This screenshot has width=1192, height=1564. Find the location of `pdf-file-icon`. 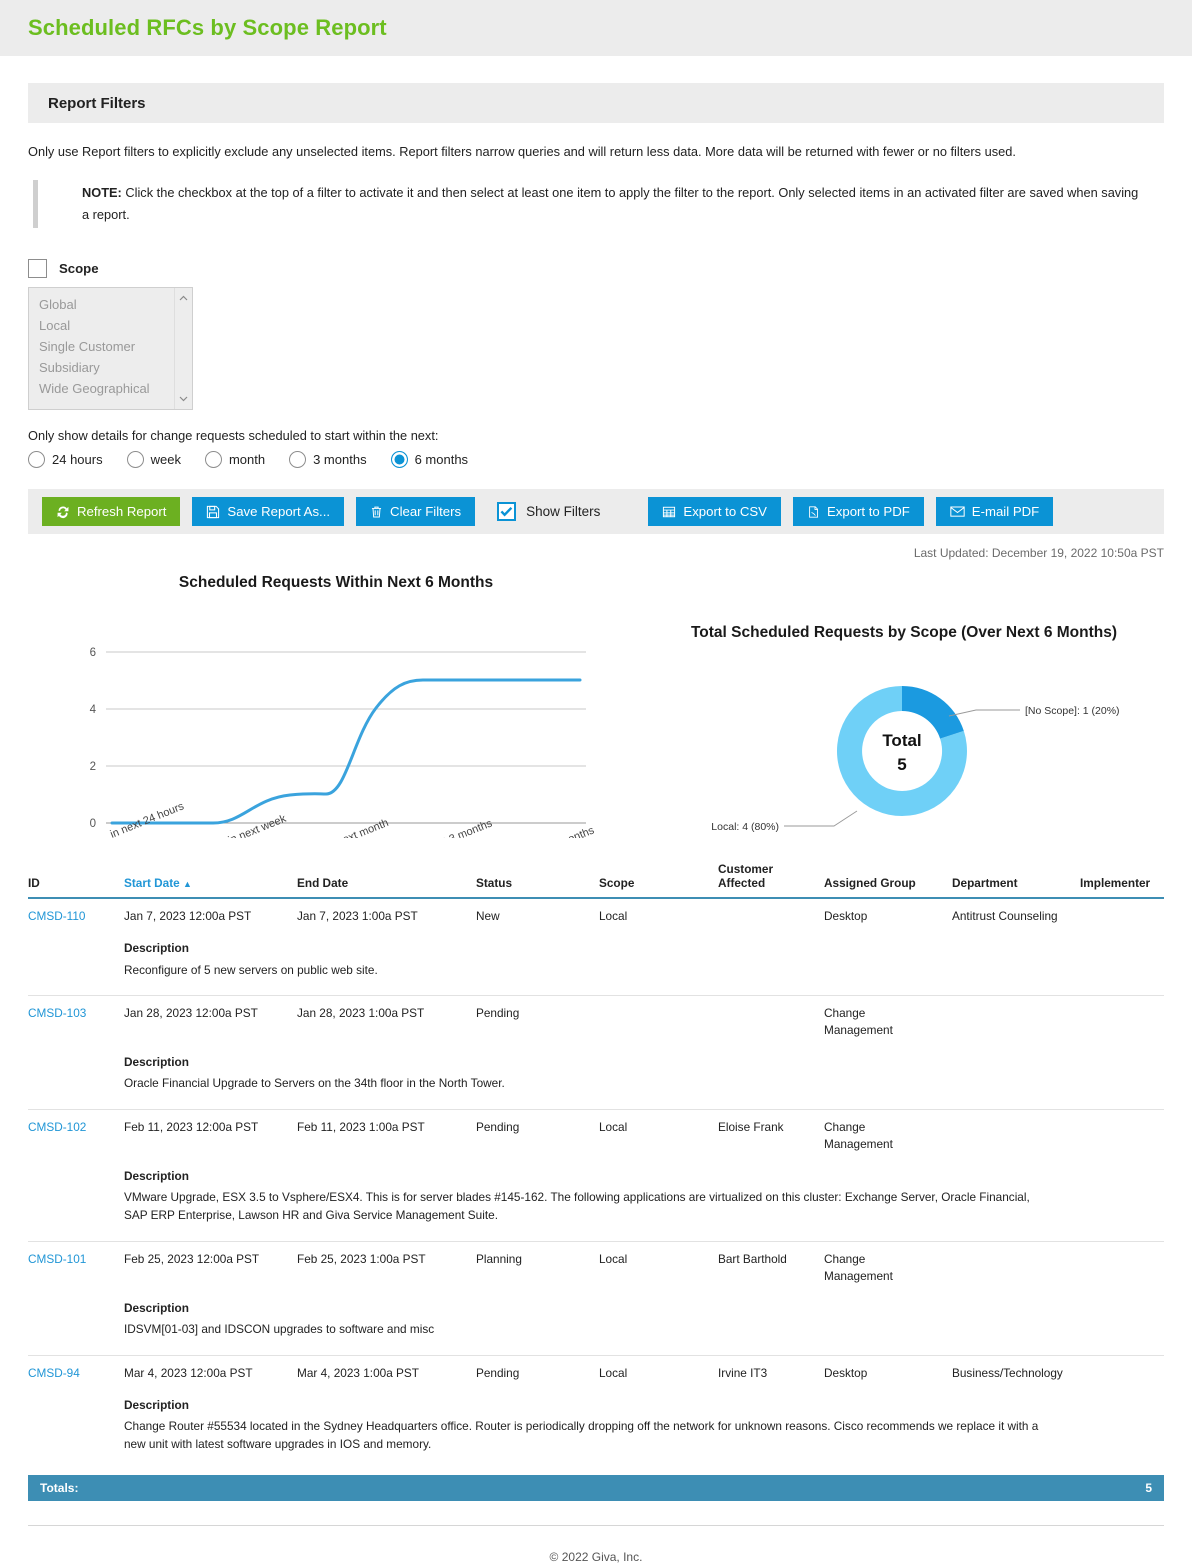

pdf-file-icon is located at coordinates (813, 512).